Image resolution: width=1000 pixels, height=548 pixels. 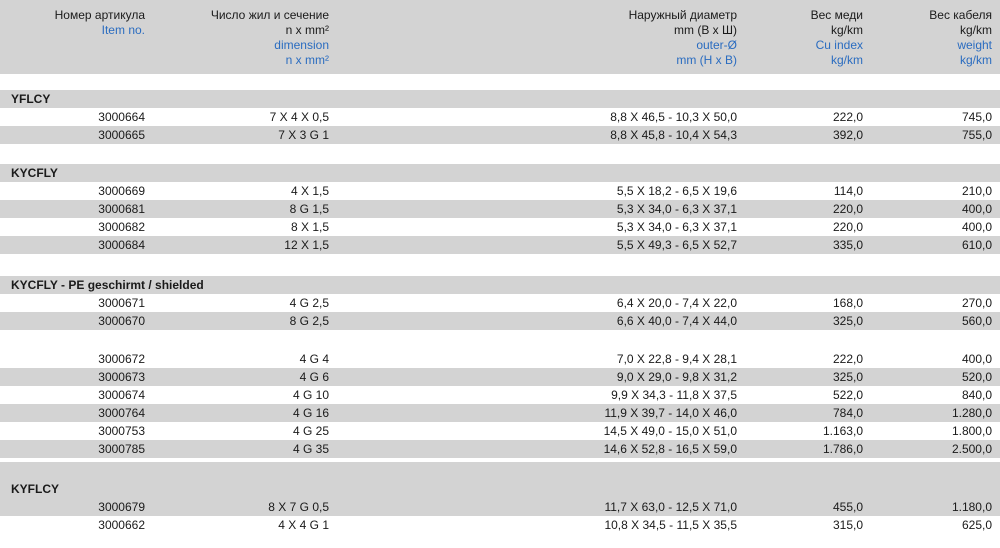 What do you see at coordinates (676, 377) in the screenshot?
I see `outer-diameter: 9,0 X 29,0 - 9,8 X 31,2` at bounding box center [676, 377].